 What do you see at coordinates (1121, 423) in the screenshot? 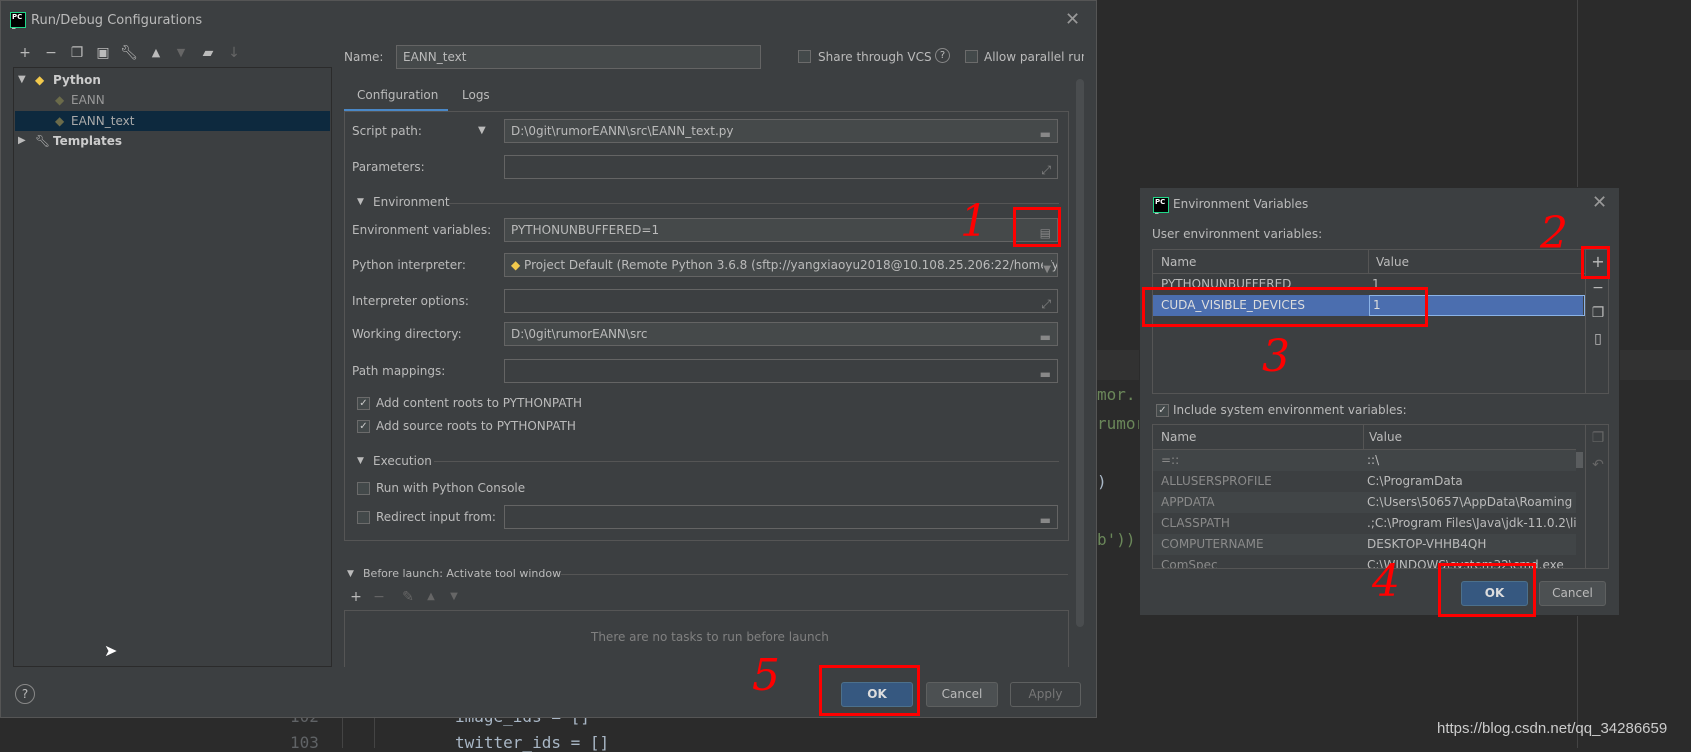
I see `code-fragment: rumor` at bounding box center [1121, 423].